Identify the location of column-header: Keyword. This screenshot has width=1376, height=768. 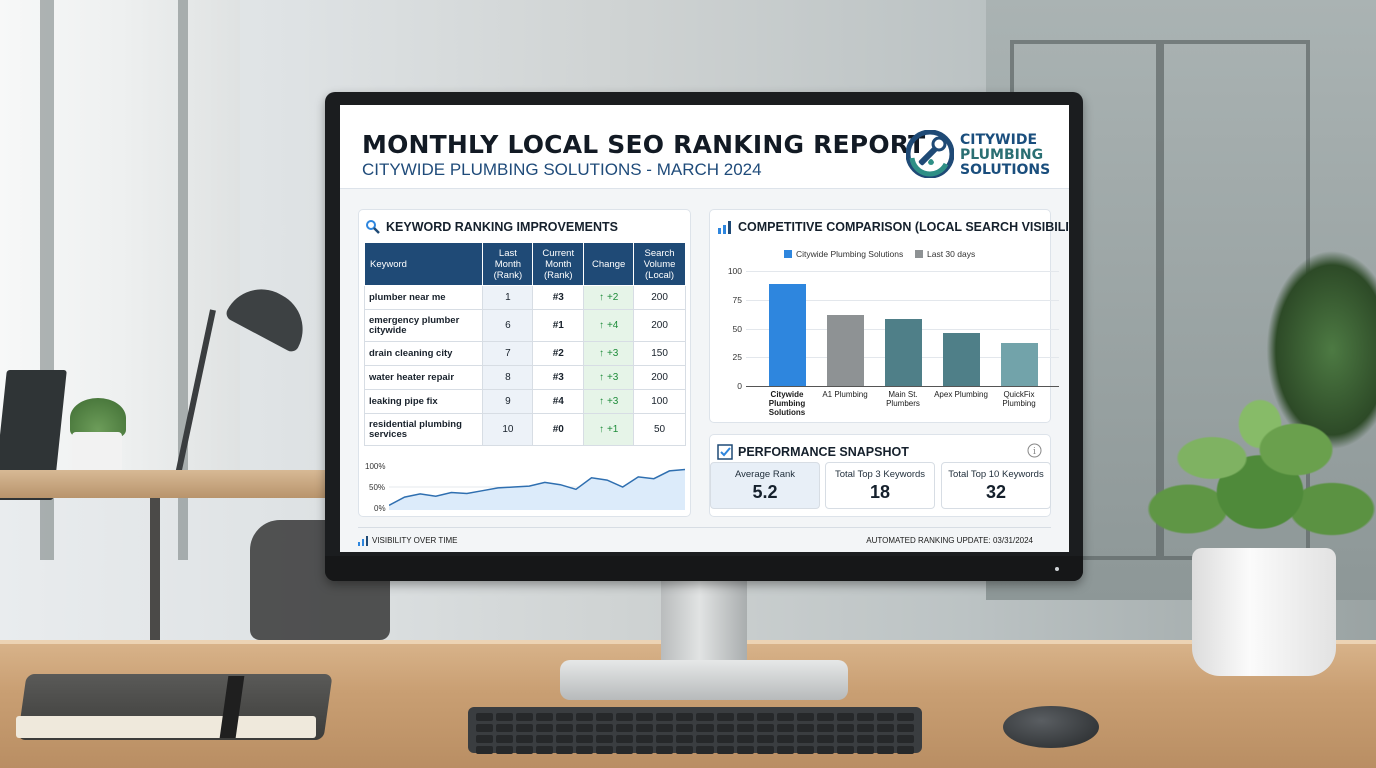
(423, 264).